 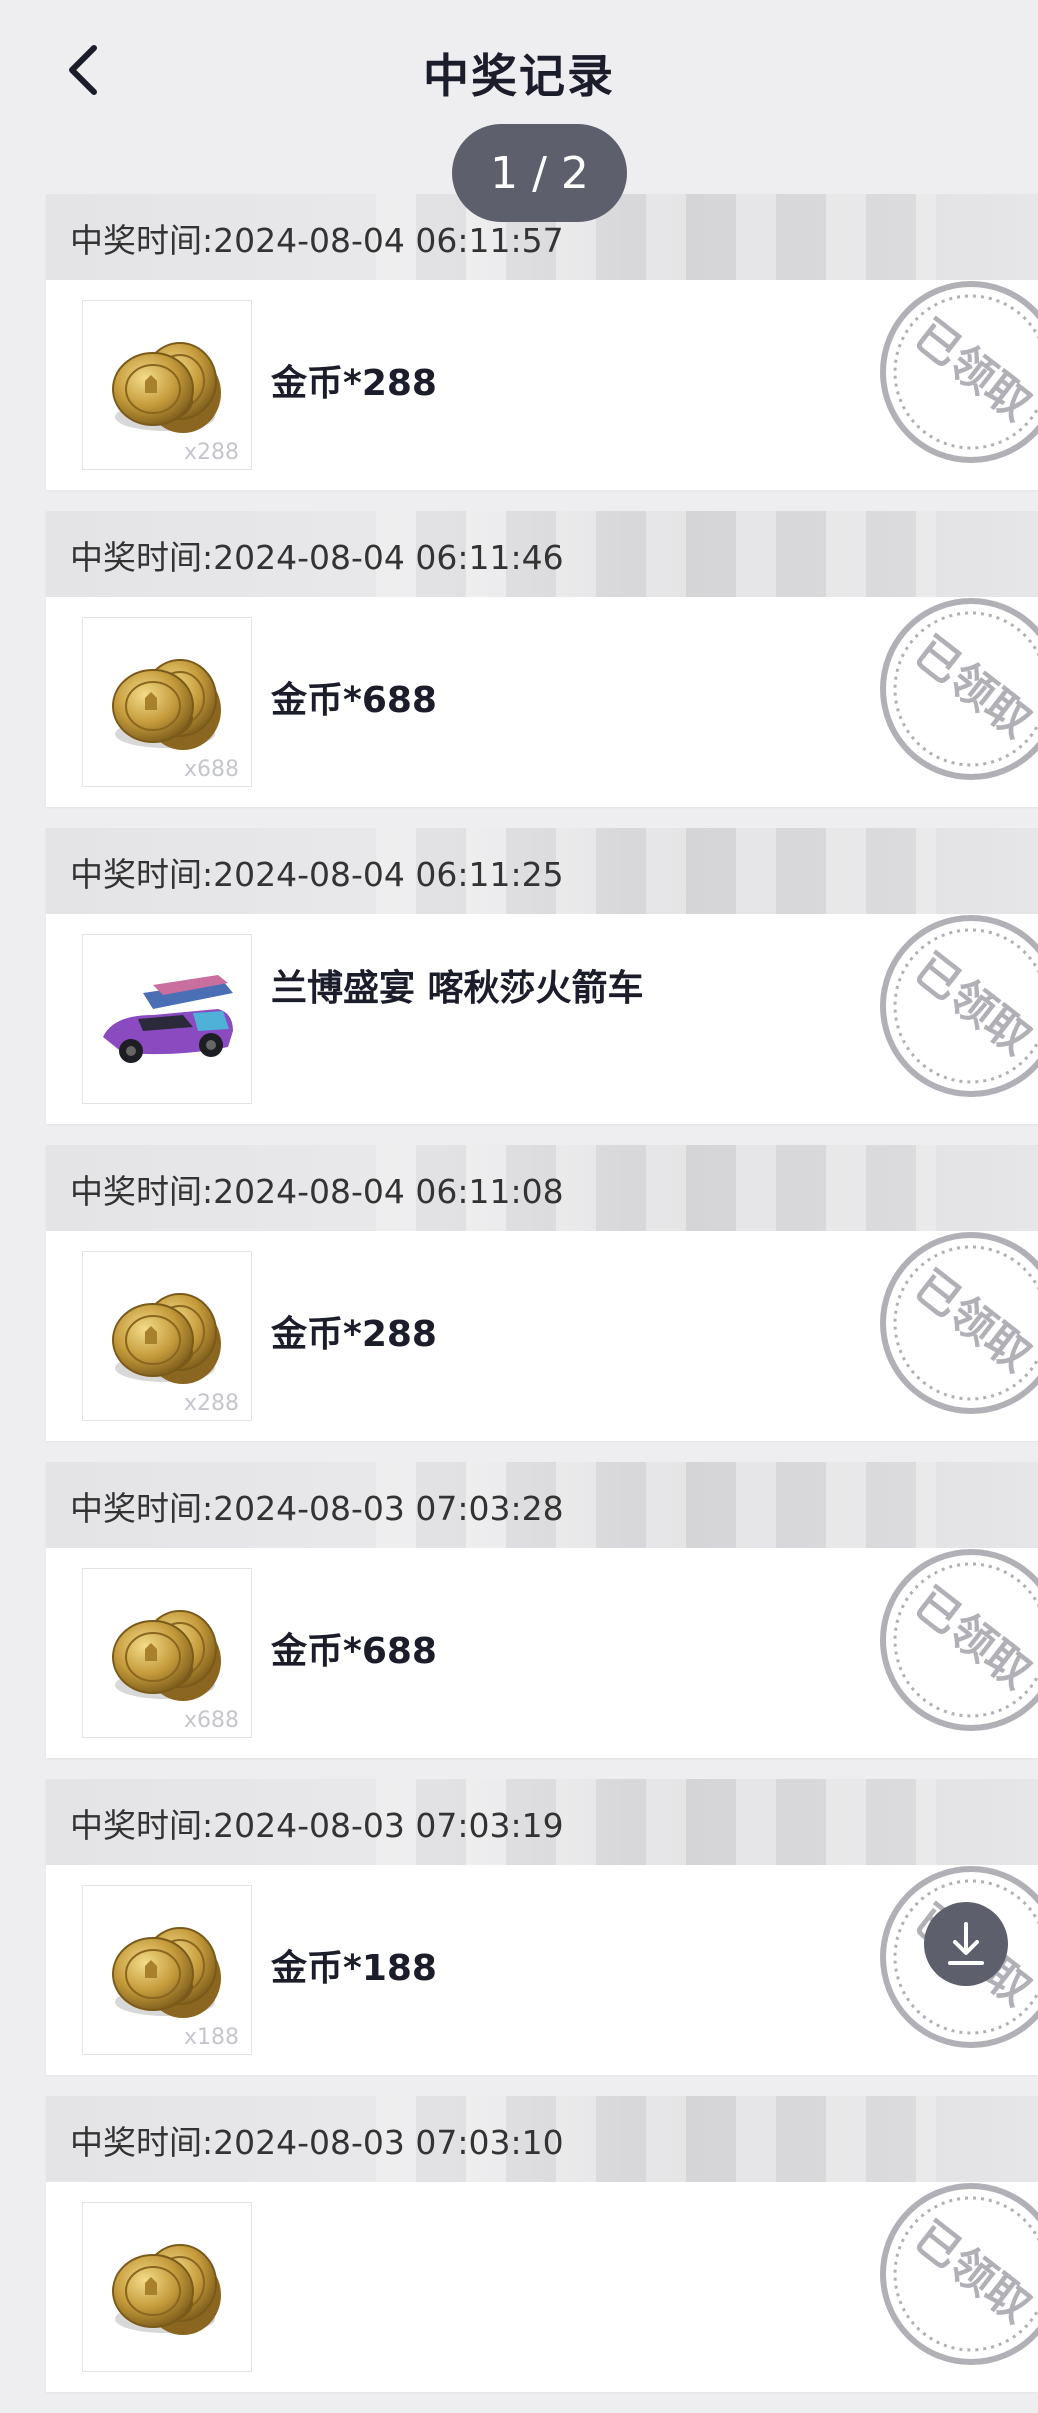 What do you see at coordinates (542, 659) in the screenshot?
I see `prize-record-card: 中奖时间:2024-08-04 06:11:46 x688 金币*688 已领取` at bounding box center [542, 659].